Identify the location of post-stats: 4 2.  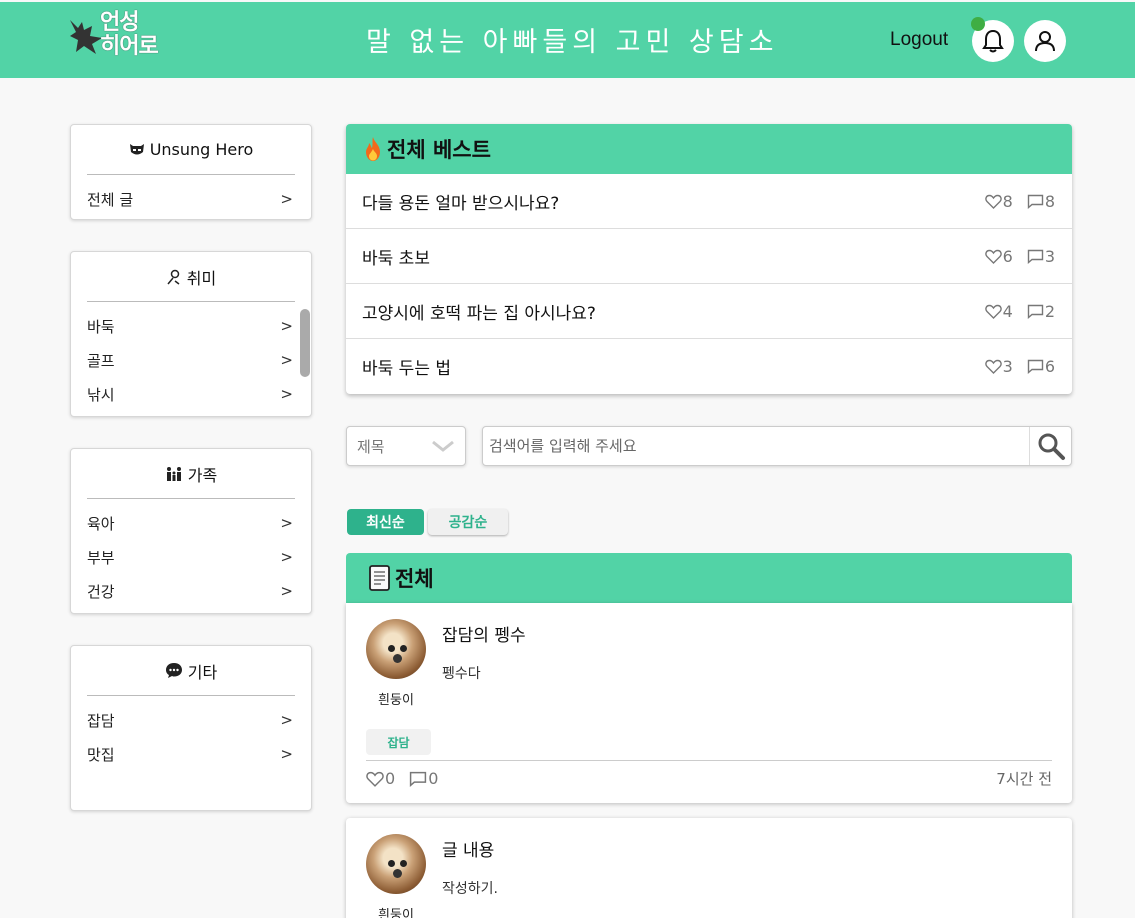
(1013, 311).